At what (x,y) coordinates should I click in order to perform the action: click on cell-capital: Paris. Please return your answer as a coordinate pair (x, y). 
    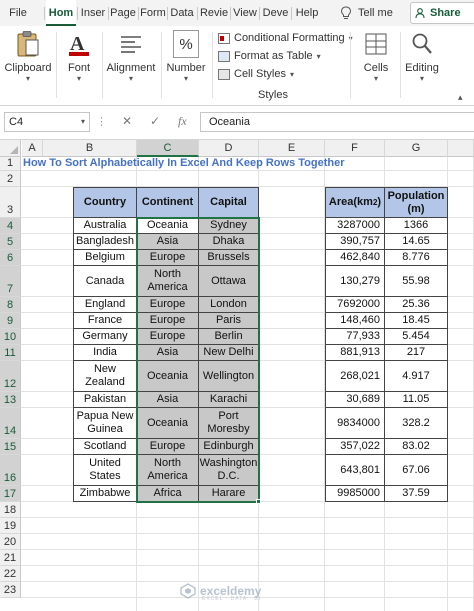
    Looking at the image, I should click on (229, 321).